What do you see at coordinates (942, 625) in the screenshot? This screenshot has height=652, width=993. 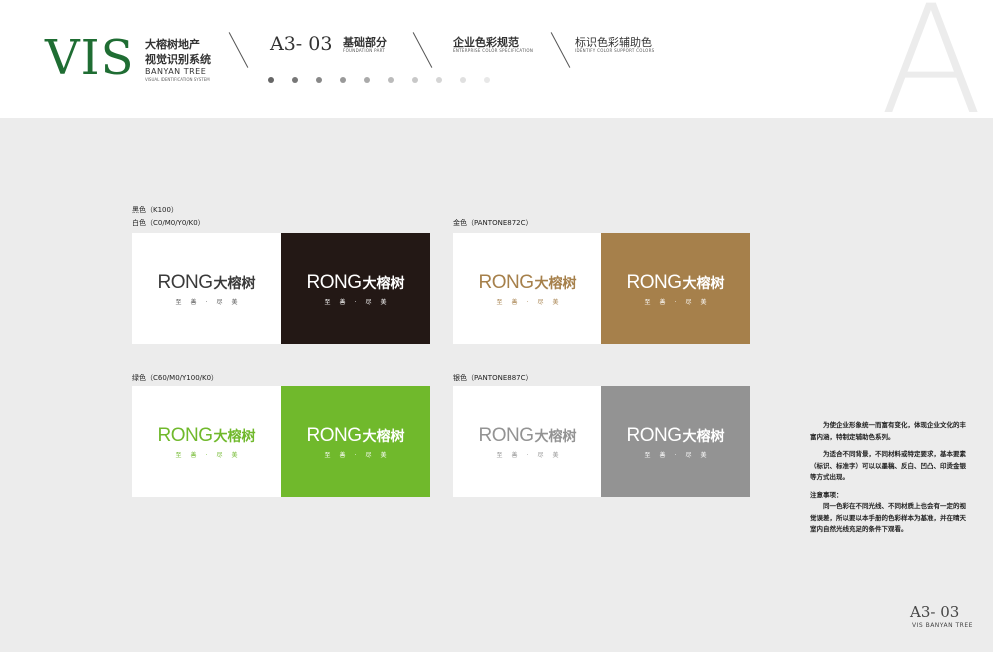 I see `footer-brand: VIS BANYAN TREE` at bounding box center [942, 625].